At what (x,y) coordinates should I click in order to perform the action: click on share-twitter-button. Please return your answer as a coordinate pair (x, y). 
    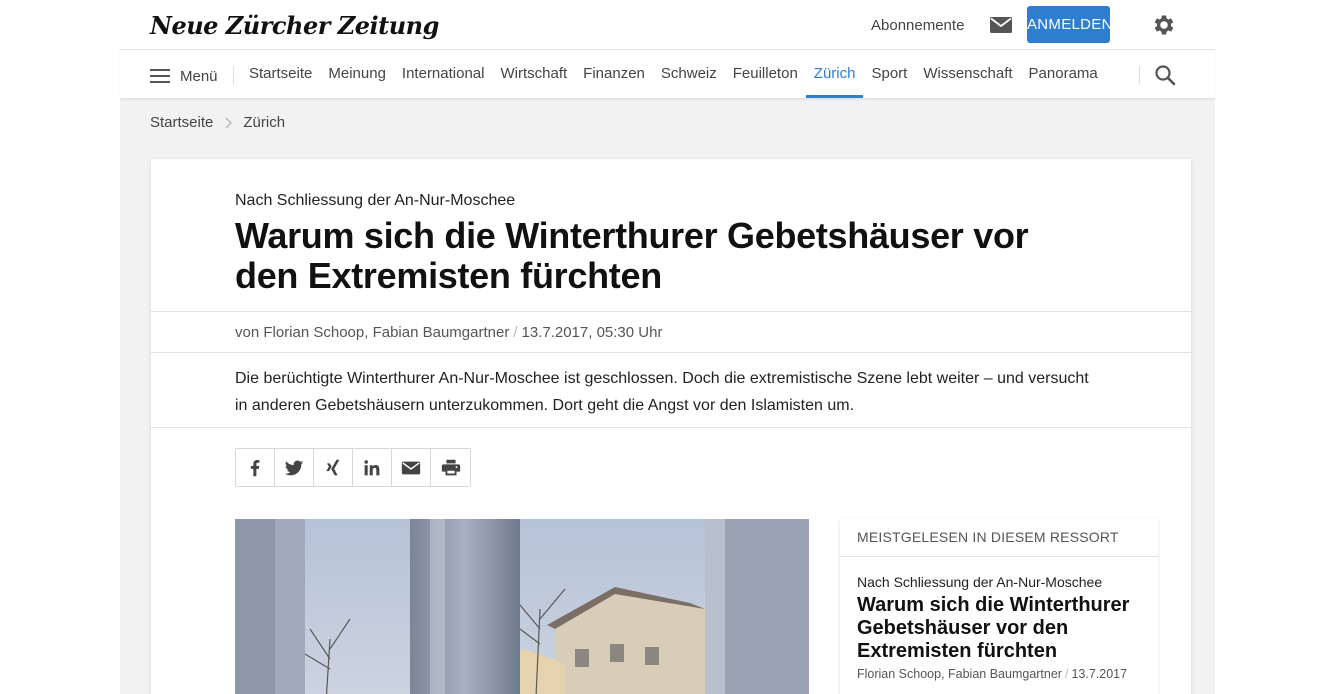
    Looking at the image, I should click on (294, 467).